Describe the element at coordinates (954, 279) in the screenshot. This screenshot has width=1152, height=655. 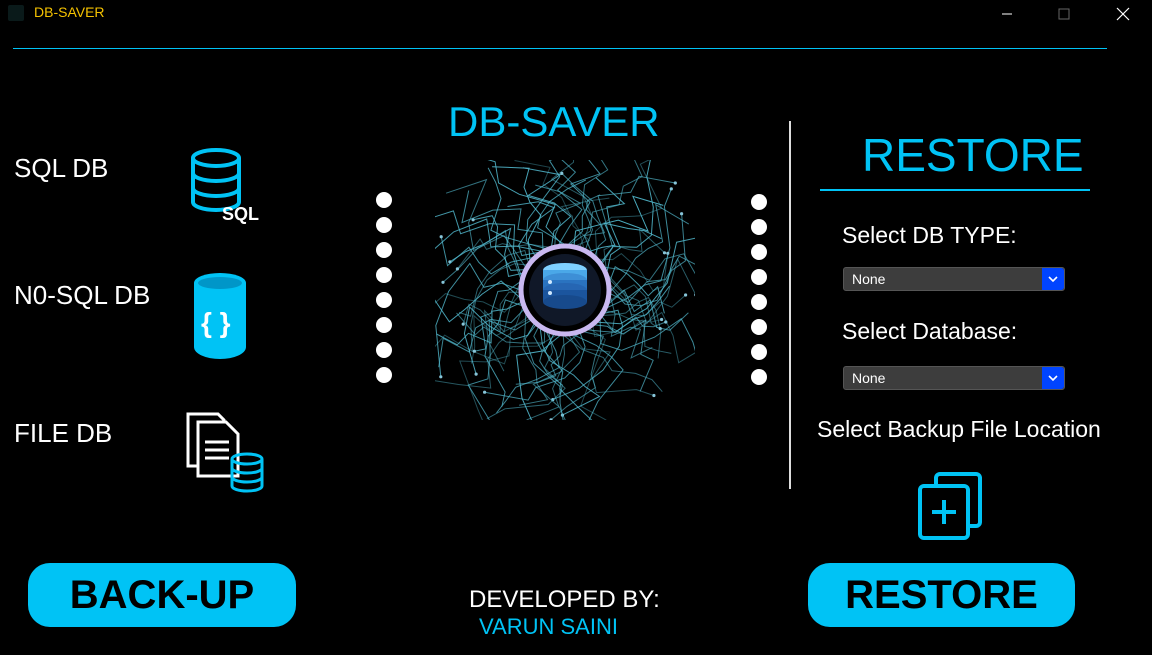
I see `db-type-select: None` at that location.